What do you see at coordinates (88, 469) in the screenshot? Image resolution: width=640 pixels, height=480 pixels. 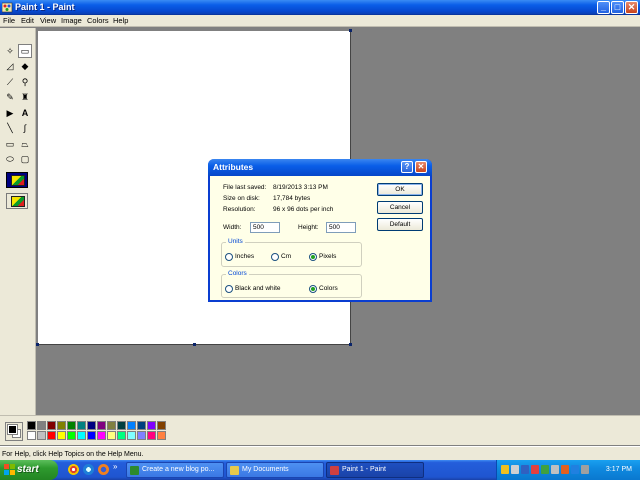 I see `ie-icon` at bounding box center [88, 469].